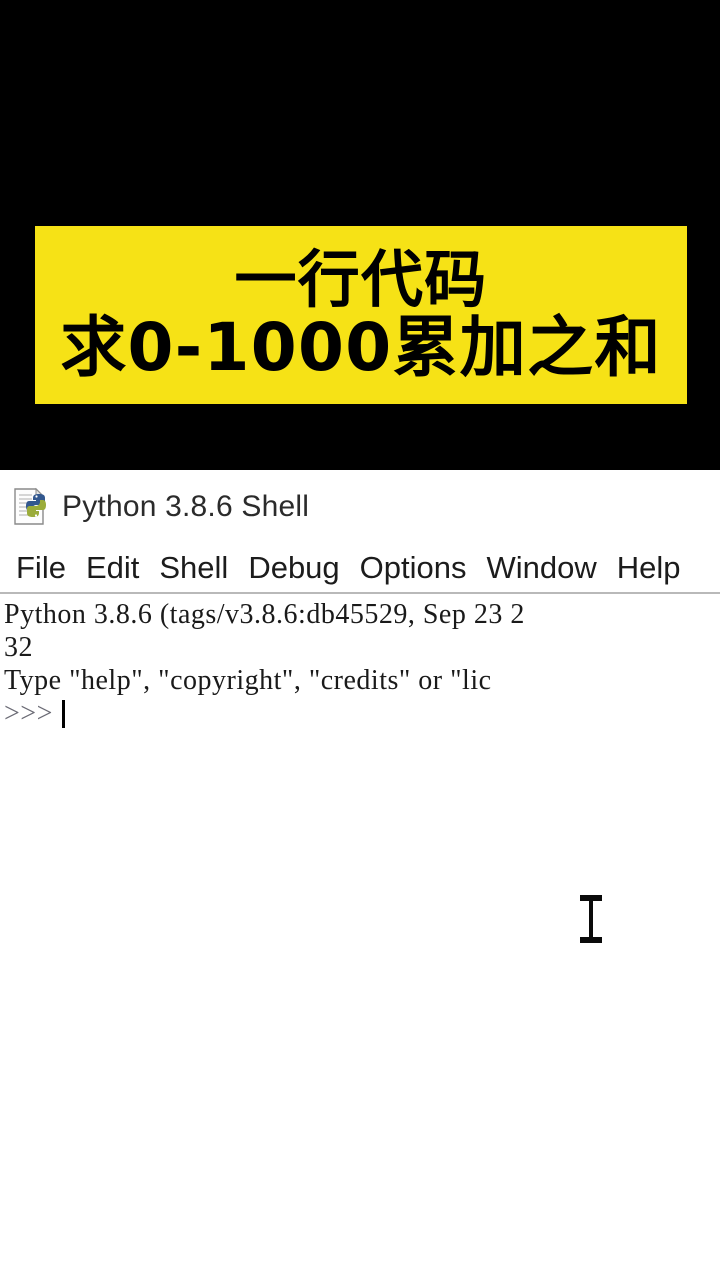 The width and height of the screenshot is (720, 1280). I want to click on shell-prompt-symbol: >>>, so click(28, 713).